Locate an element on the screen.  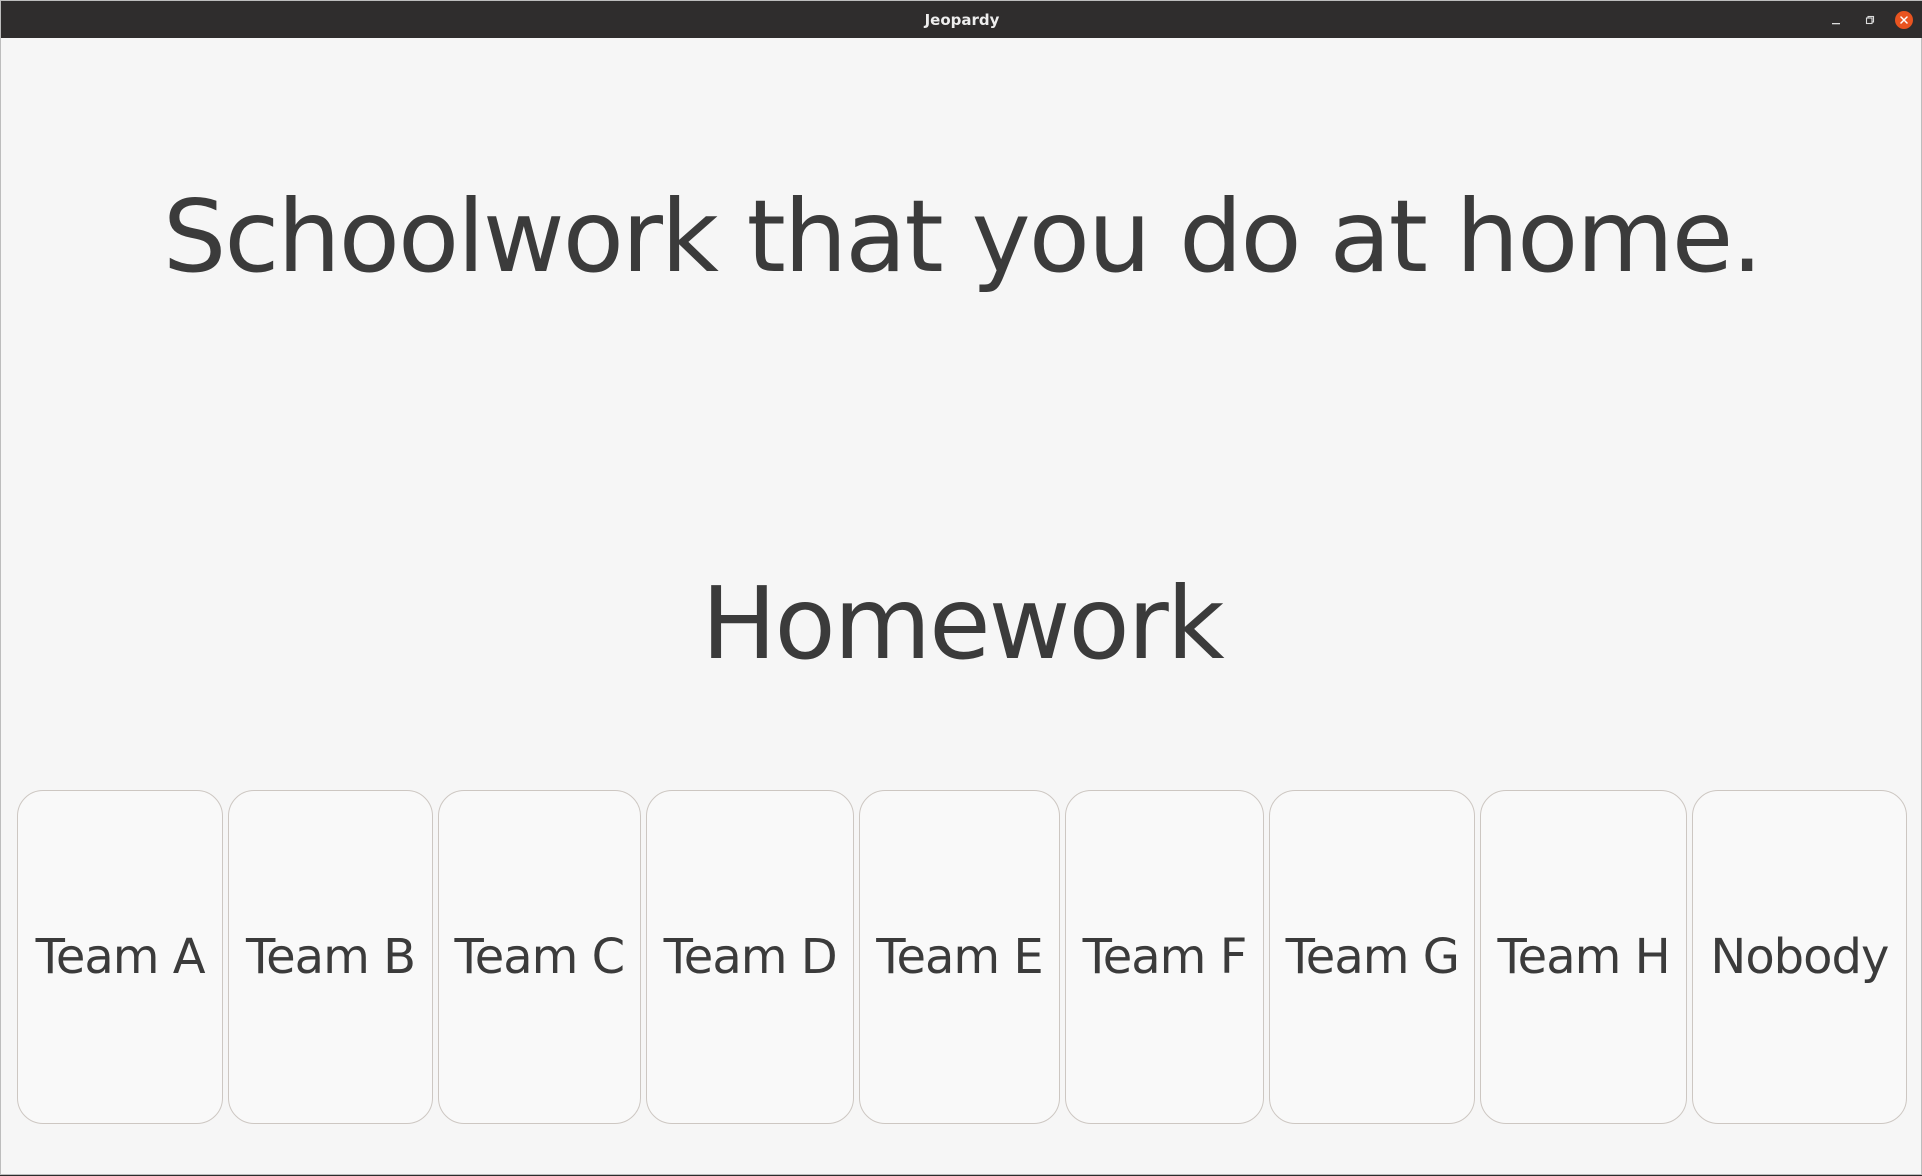
minimize-button is located at coordinates (1836, 20).